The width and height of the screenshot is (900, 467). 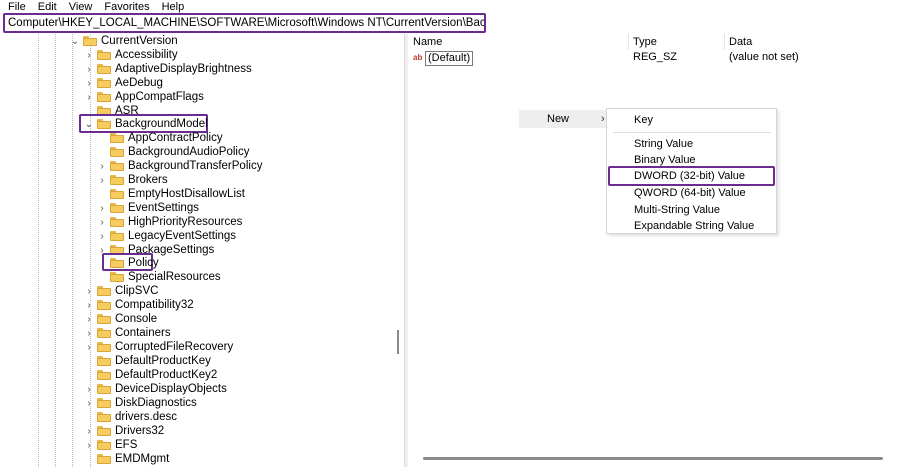 I want to click on menu-file: File, so click(x=17, y=7).